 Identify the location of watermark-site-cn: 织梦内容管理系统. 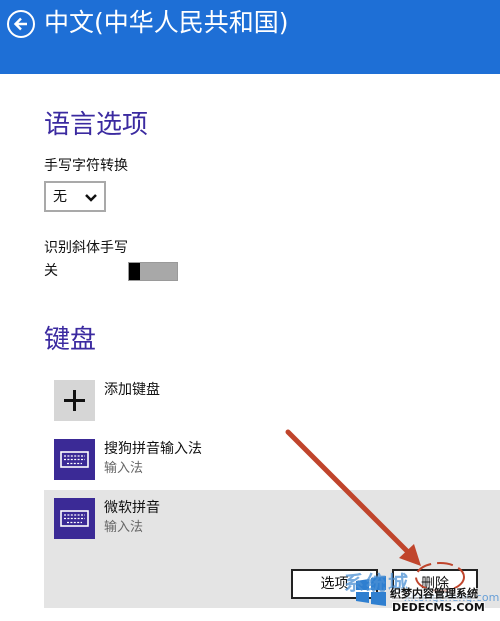
(434, 593).